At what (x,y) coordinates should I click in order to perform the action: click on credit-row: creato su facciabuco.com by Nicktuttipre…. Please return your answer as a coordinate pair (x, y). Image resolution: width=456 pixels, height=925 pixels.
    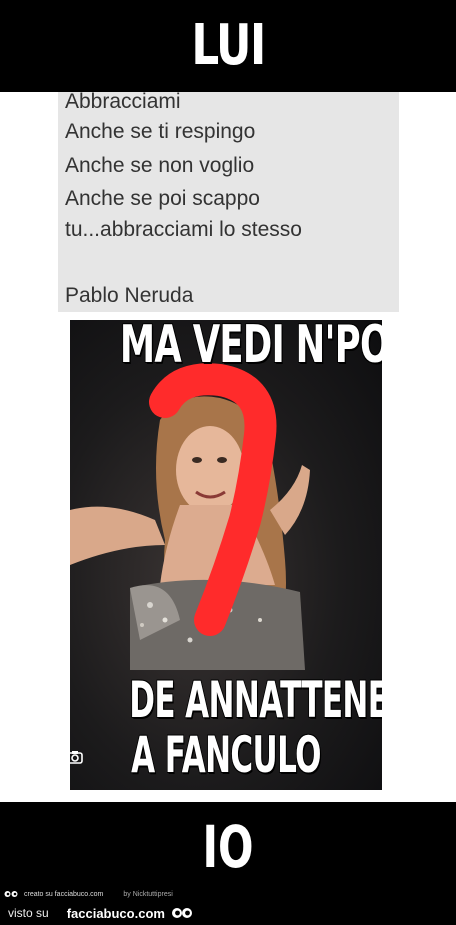
    Looking at the image, I should click on (88, 894).